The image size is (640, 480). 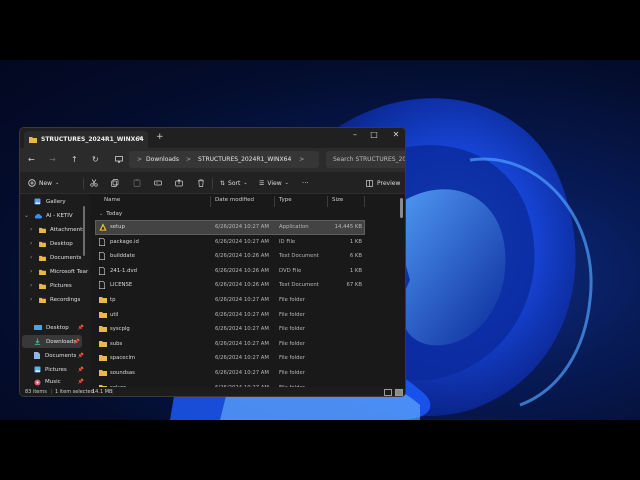 What do you see at coordinates (337, 200) in the screenshot?
I see `column-header-size: Size` at bounding box center [337, 200].